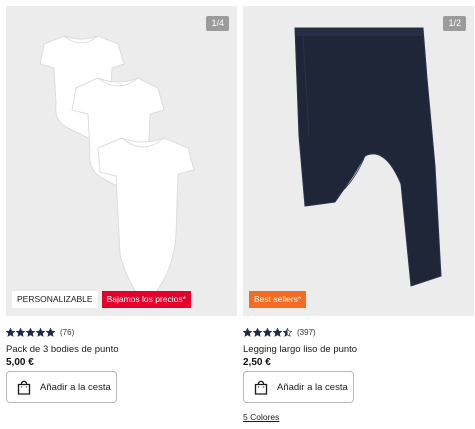 This screenshot has width=475, height=429. Describe the element at coordinates (20, 362) in the screenshot. I see `product-price: 5,00 €` at that location.